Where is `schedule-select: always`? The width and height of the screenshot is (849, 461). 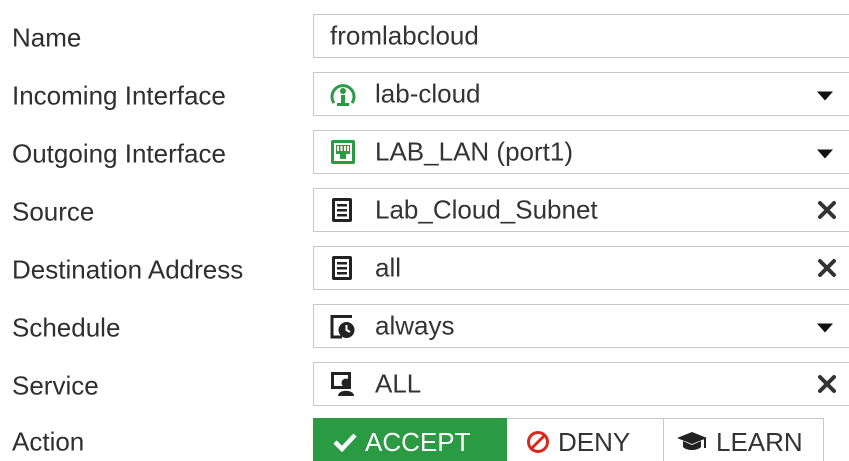 schedule-select: always is located at coordinates (581, 326).